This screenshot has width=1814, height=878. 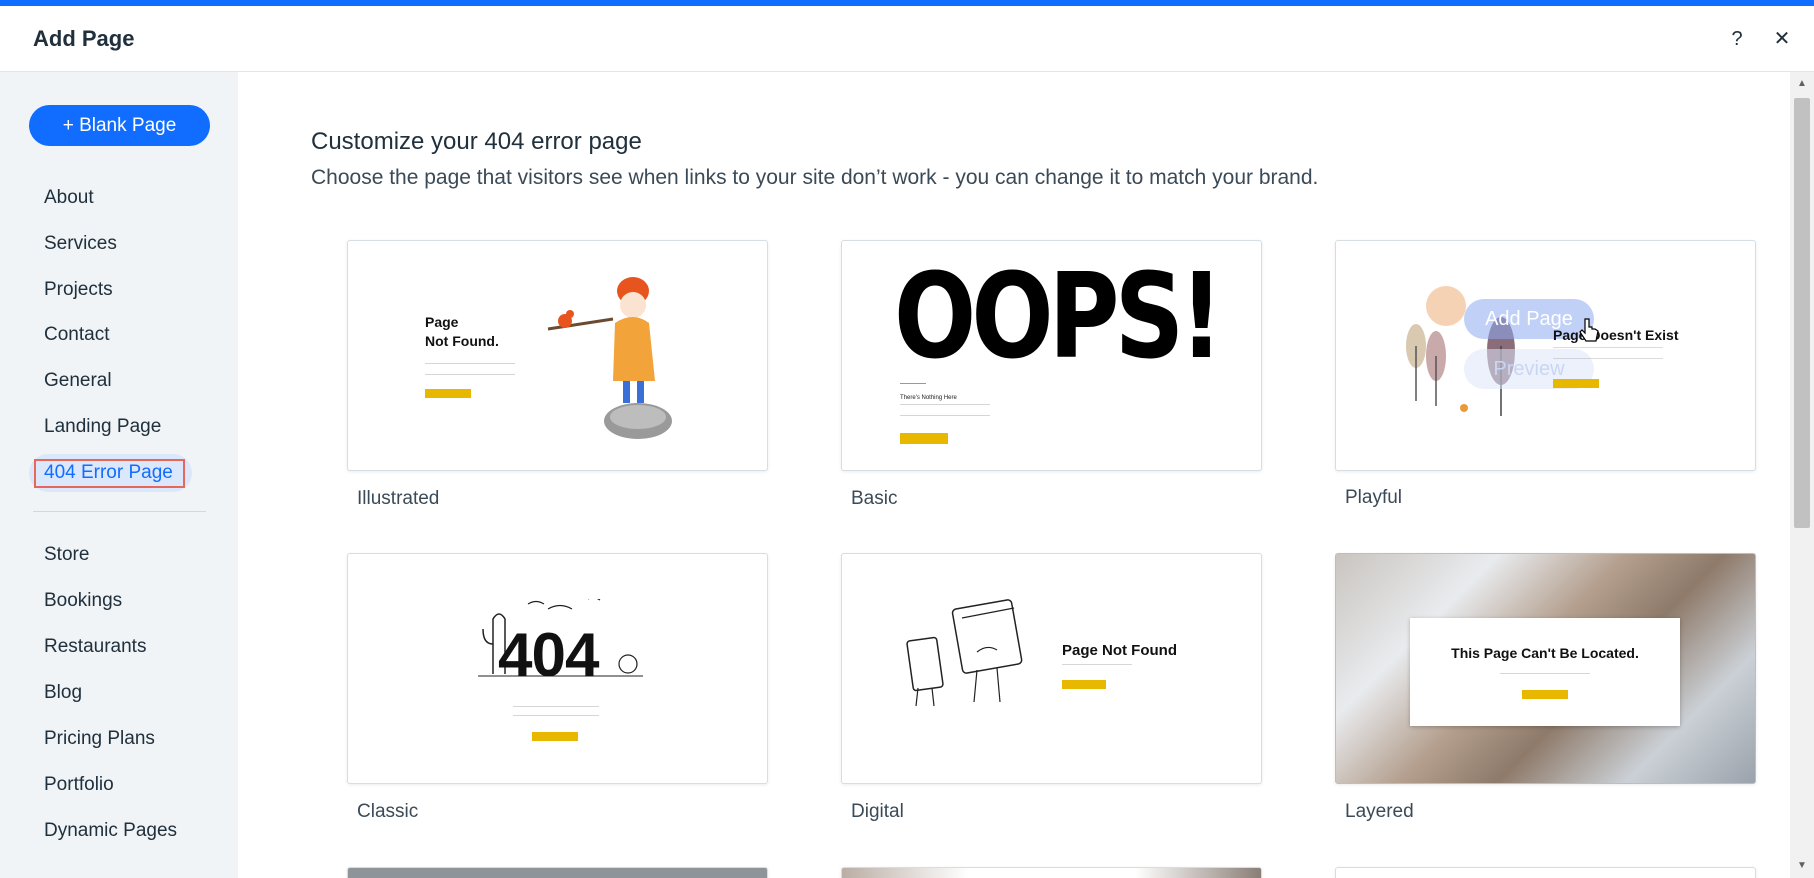 I want to click on sidebar-item-landing-page: Landing Page, so click(x=102, y=427).